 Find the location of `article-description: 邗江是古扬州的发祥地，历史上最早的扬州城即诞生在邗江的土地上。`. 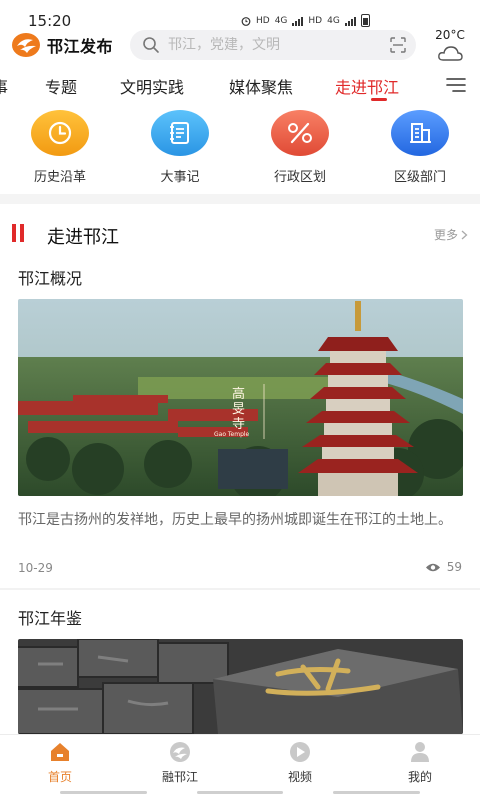

article-description: 邗江是古扬州的发祥地，历史上最早的扬州城即诞生在邗江的土地上。 is located at coordinates (235, 520).